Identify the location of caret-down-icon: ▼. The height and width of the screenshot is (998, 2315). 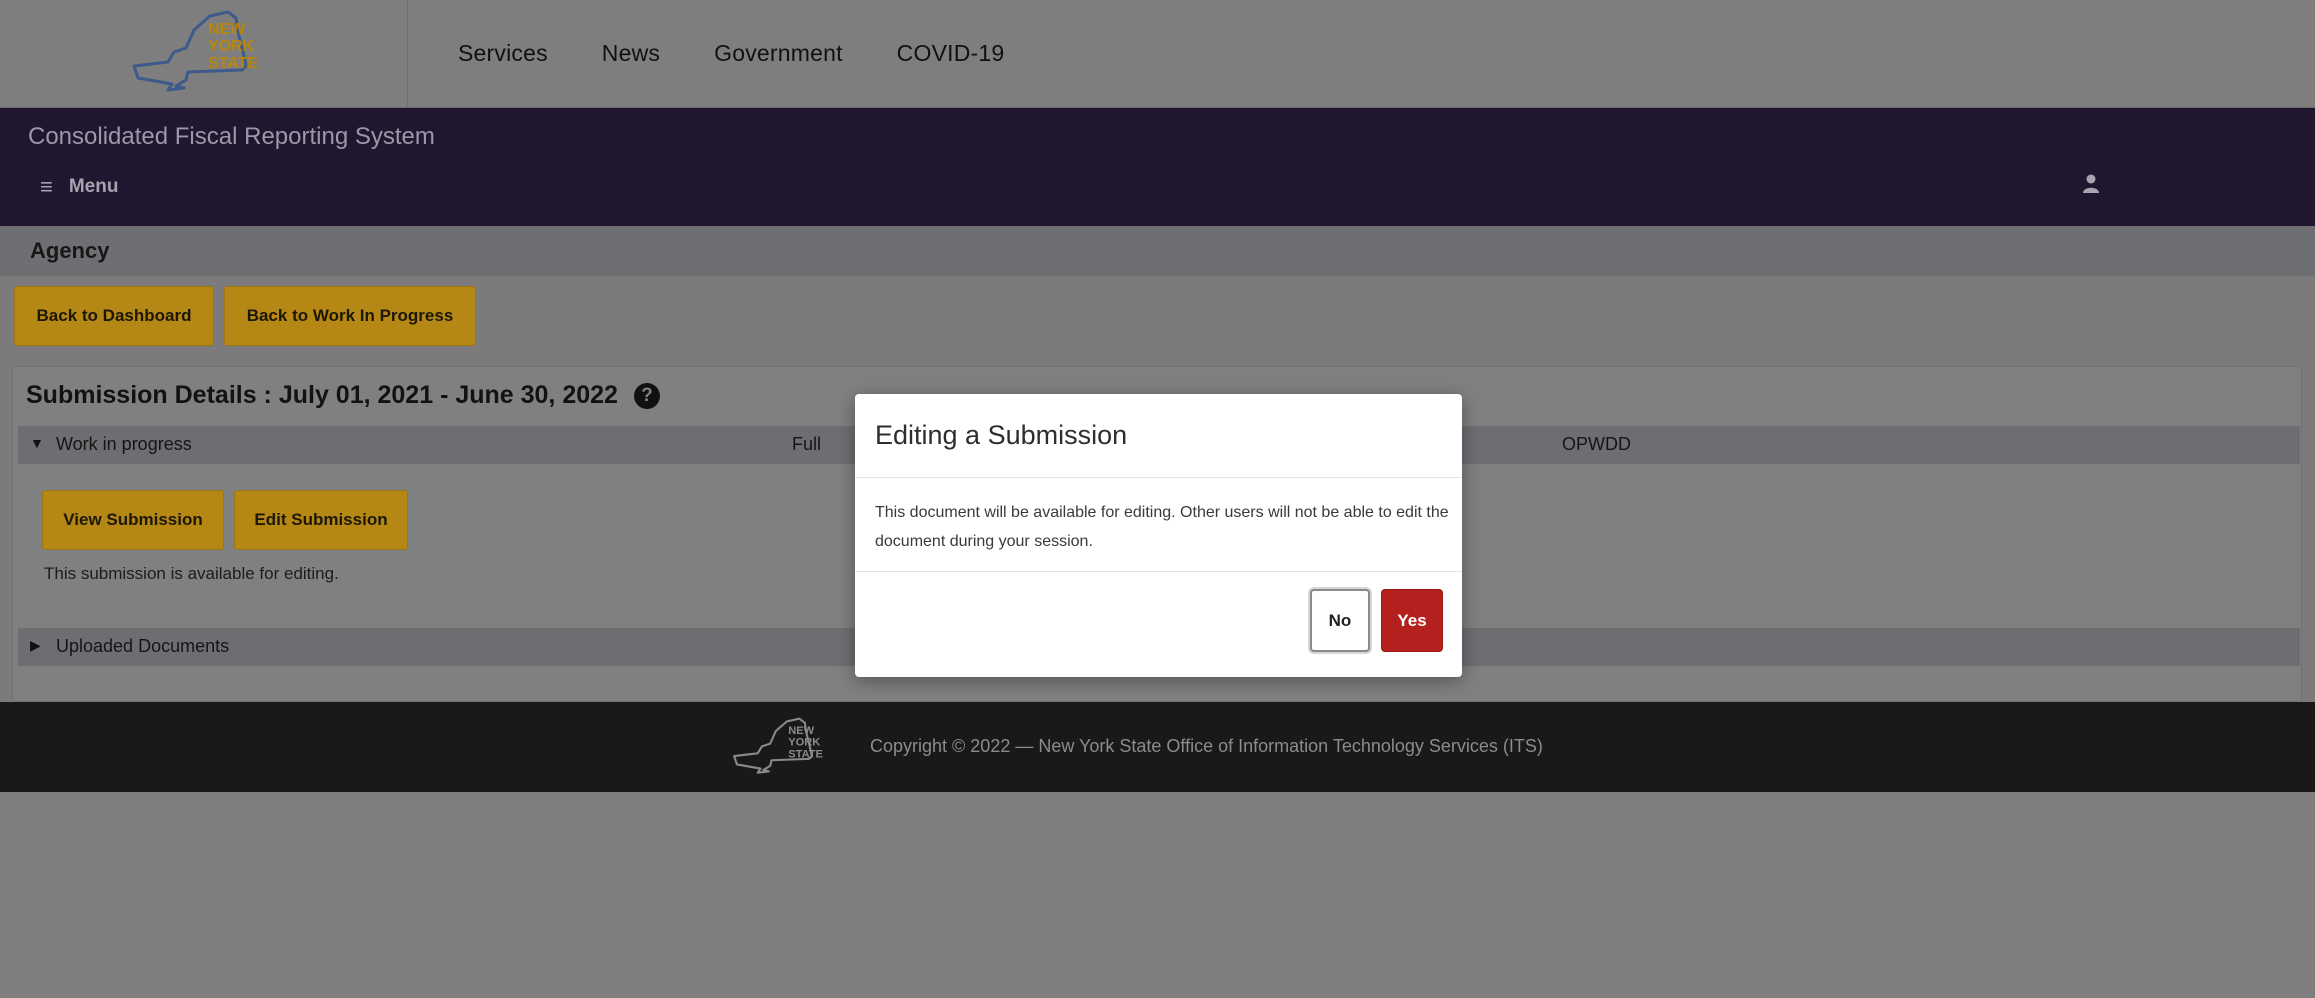
(37, 443).